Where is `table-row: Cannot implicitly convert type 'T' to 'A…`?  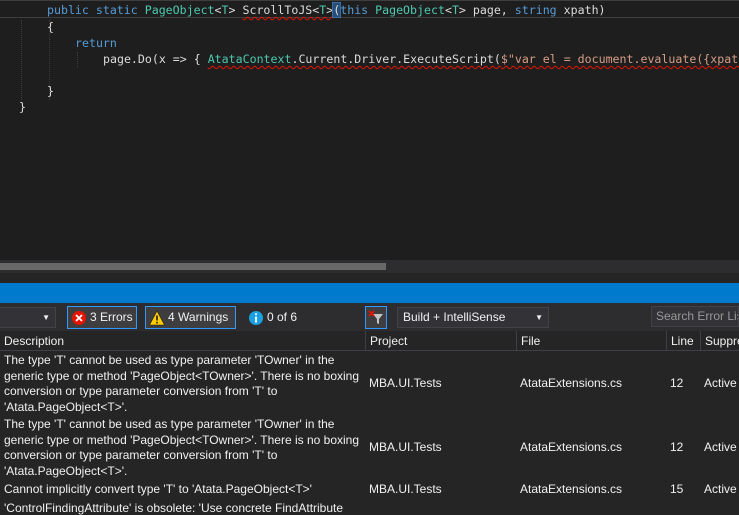 table-row: Cannot implicitly convert type 'T' to 'A… is located at coordinates (369, 490).